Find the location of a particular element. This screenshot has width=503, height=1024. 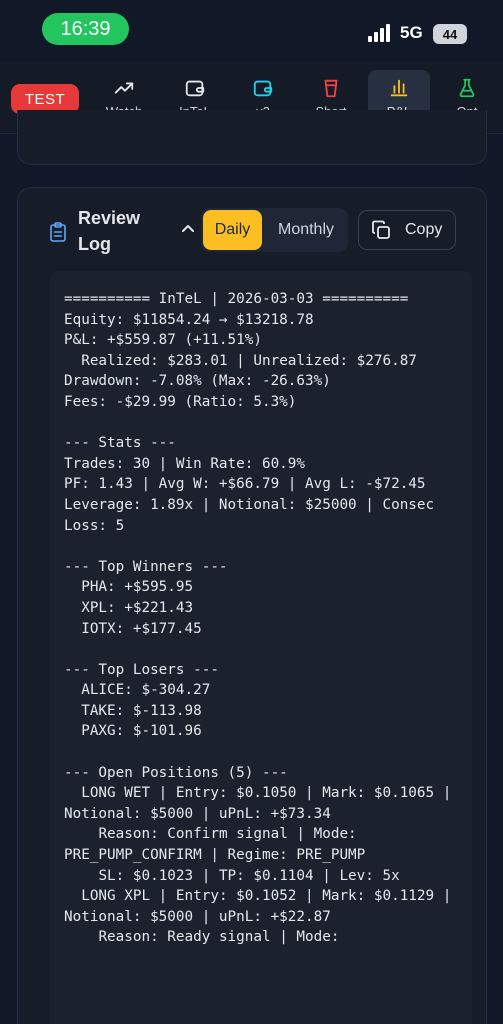

daily-tab: Daily is located at coordinates (232, 230).